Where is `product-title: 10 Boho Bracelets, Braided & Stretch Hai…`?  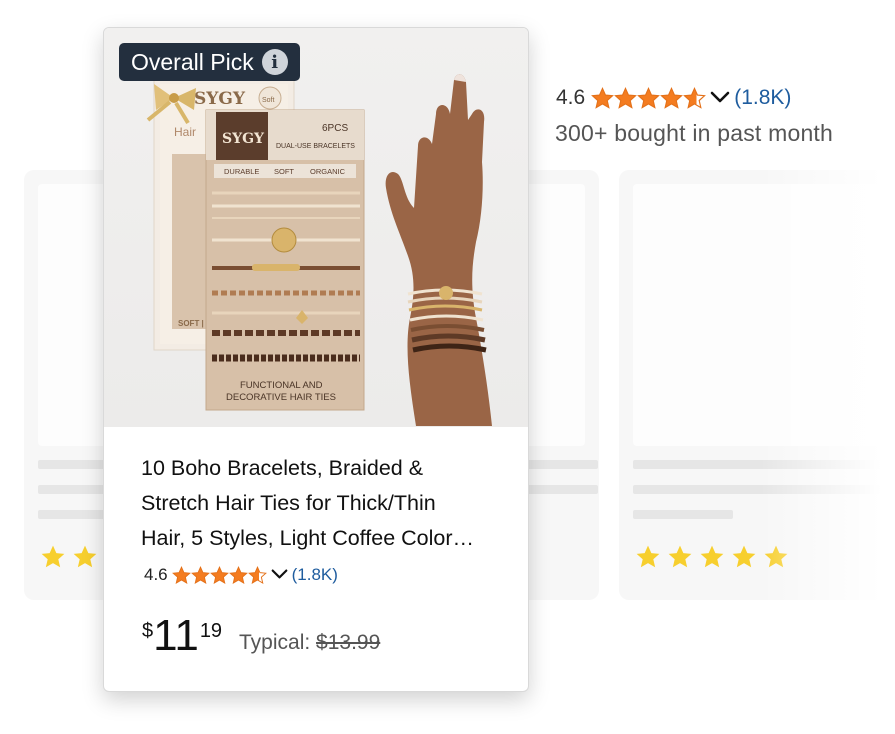
product-title: 10 Boho Bracelets, Braided & Stretch Hai… is located at coordinates (328, 503).